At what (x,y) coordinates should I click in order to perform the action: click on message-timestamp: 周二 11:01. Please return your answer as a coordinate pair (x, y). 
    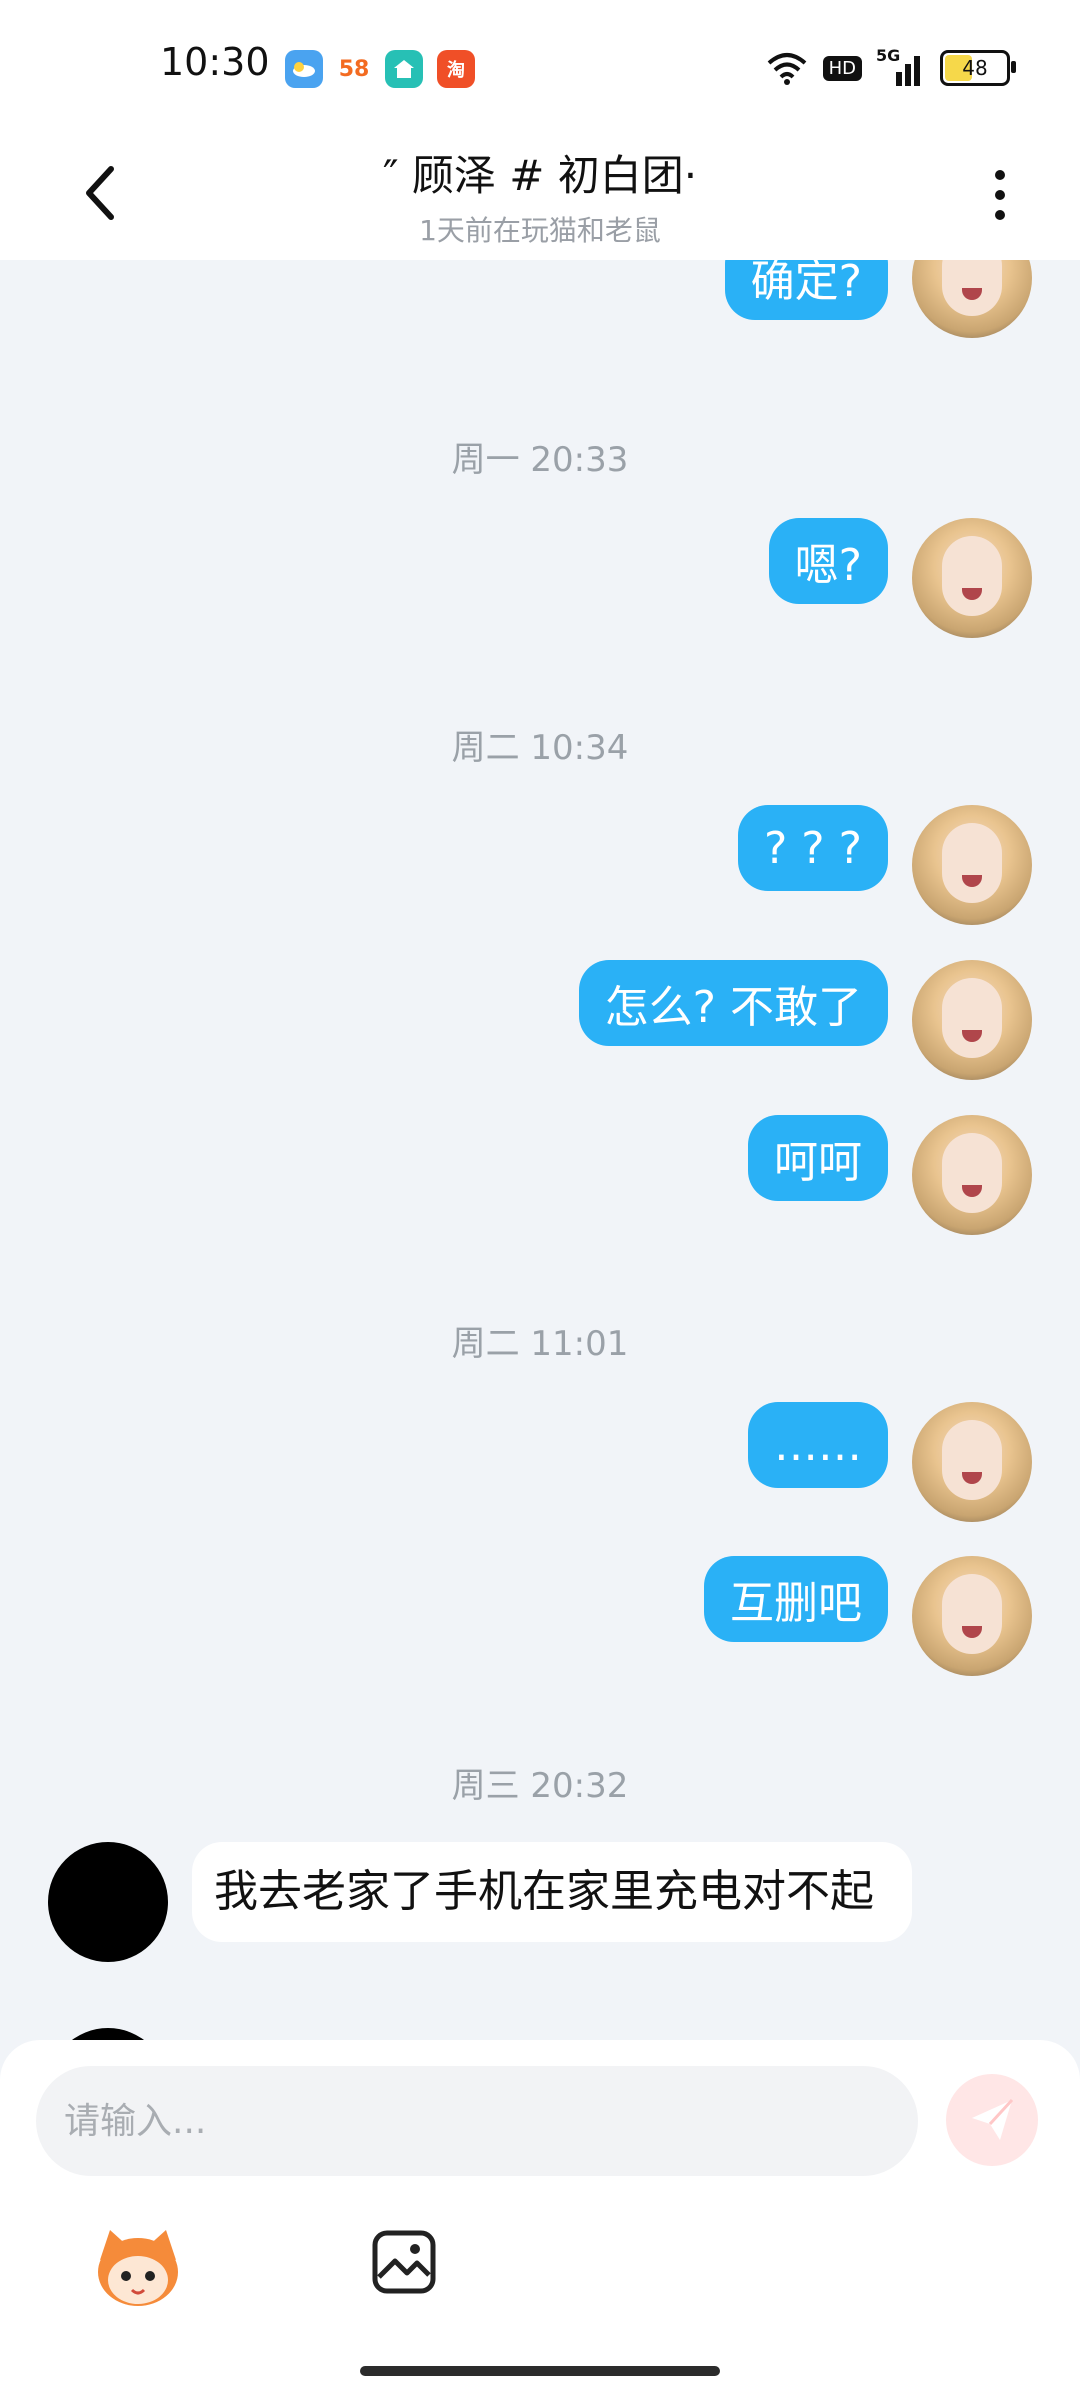
    Looking at the image, I should click on (540, 1344).